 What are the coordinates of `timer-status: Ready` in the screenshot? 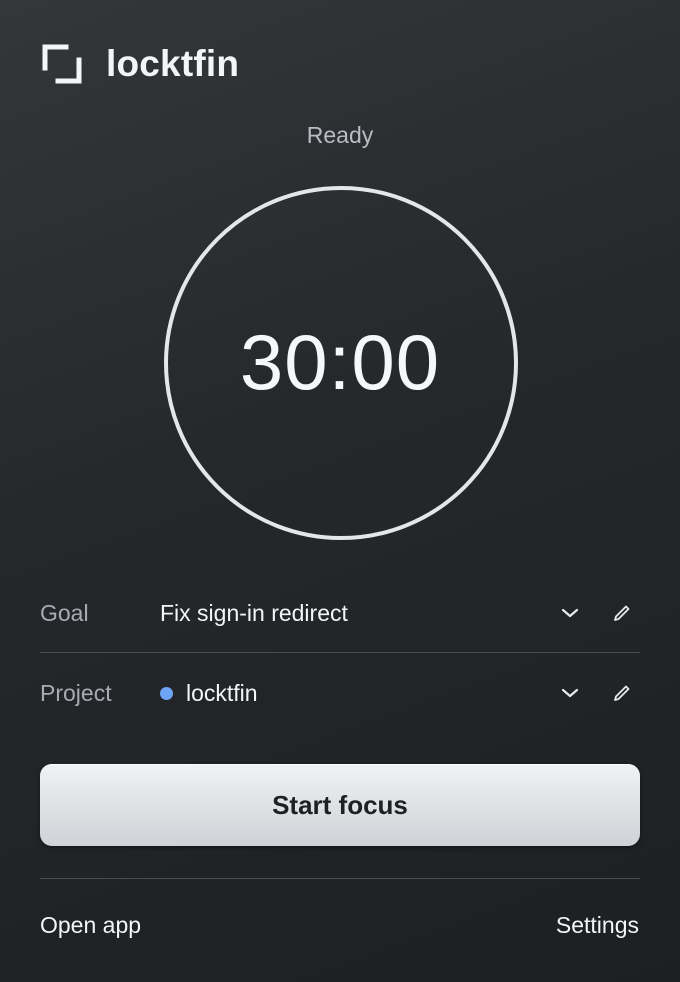 It's located at (340, 135).